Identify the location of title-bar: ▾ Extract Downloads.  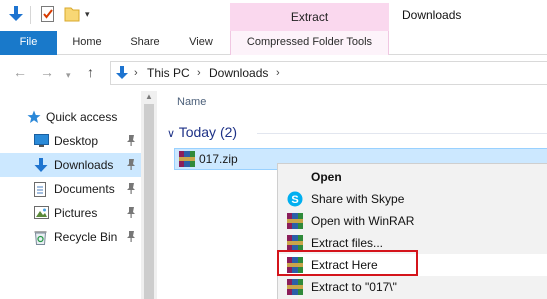
(273, 16).